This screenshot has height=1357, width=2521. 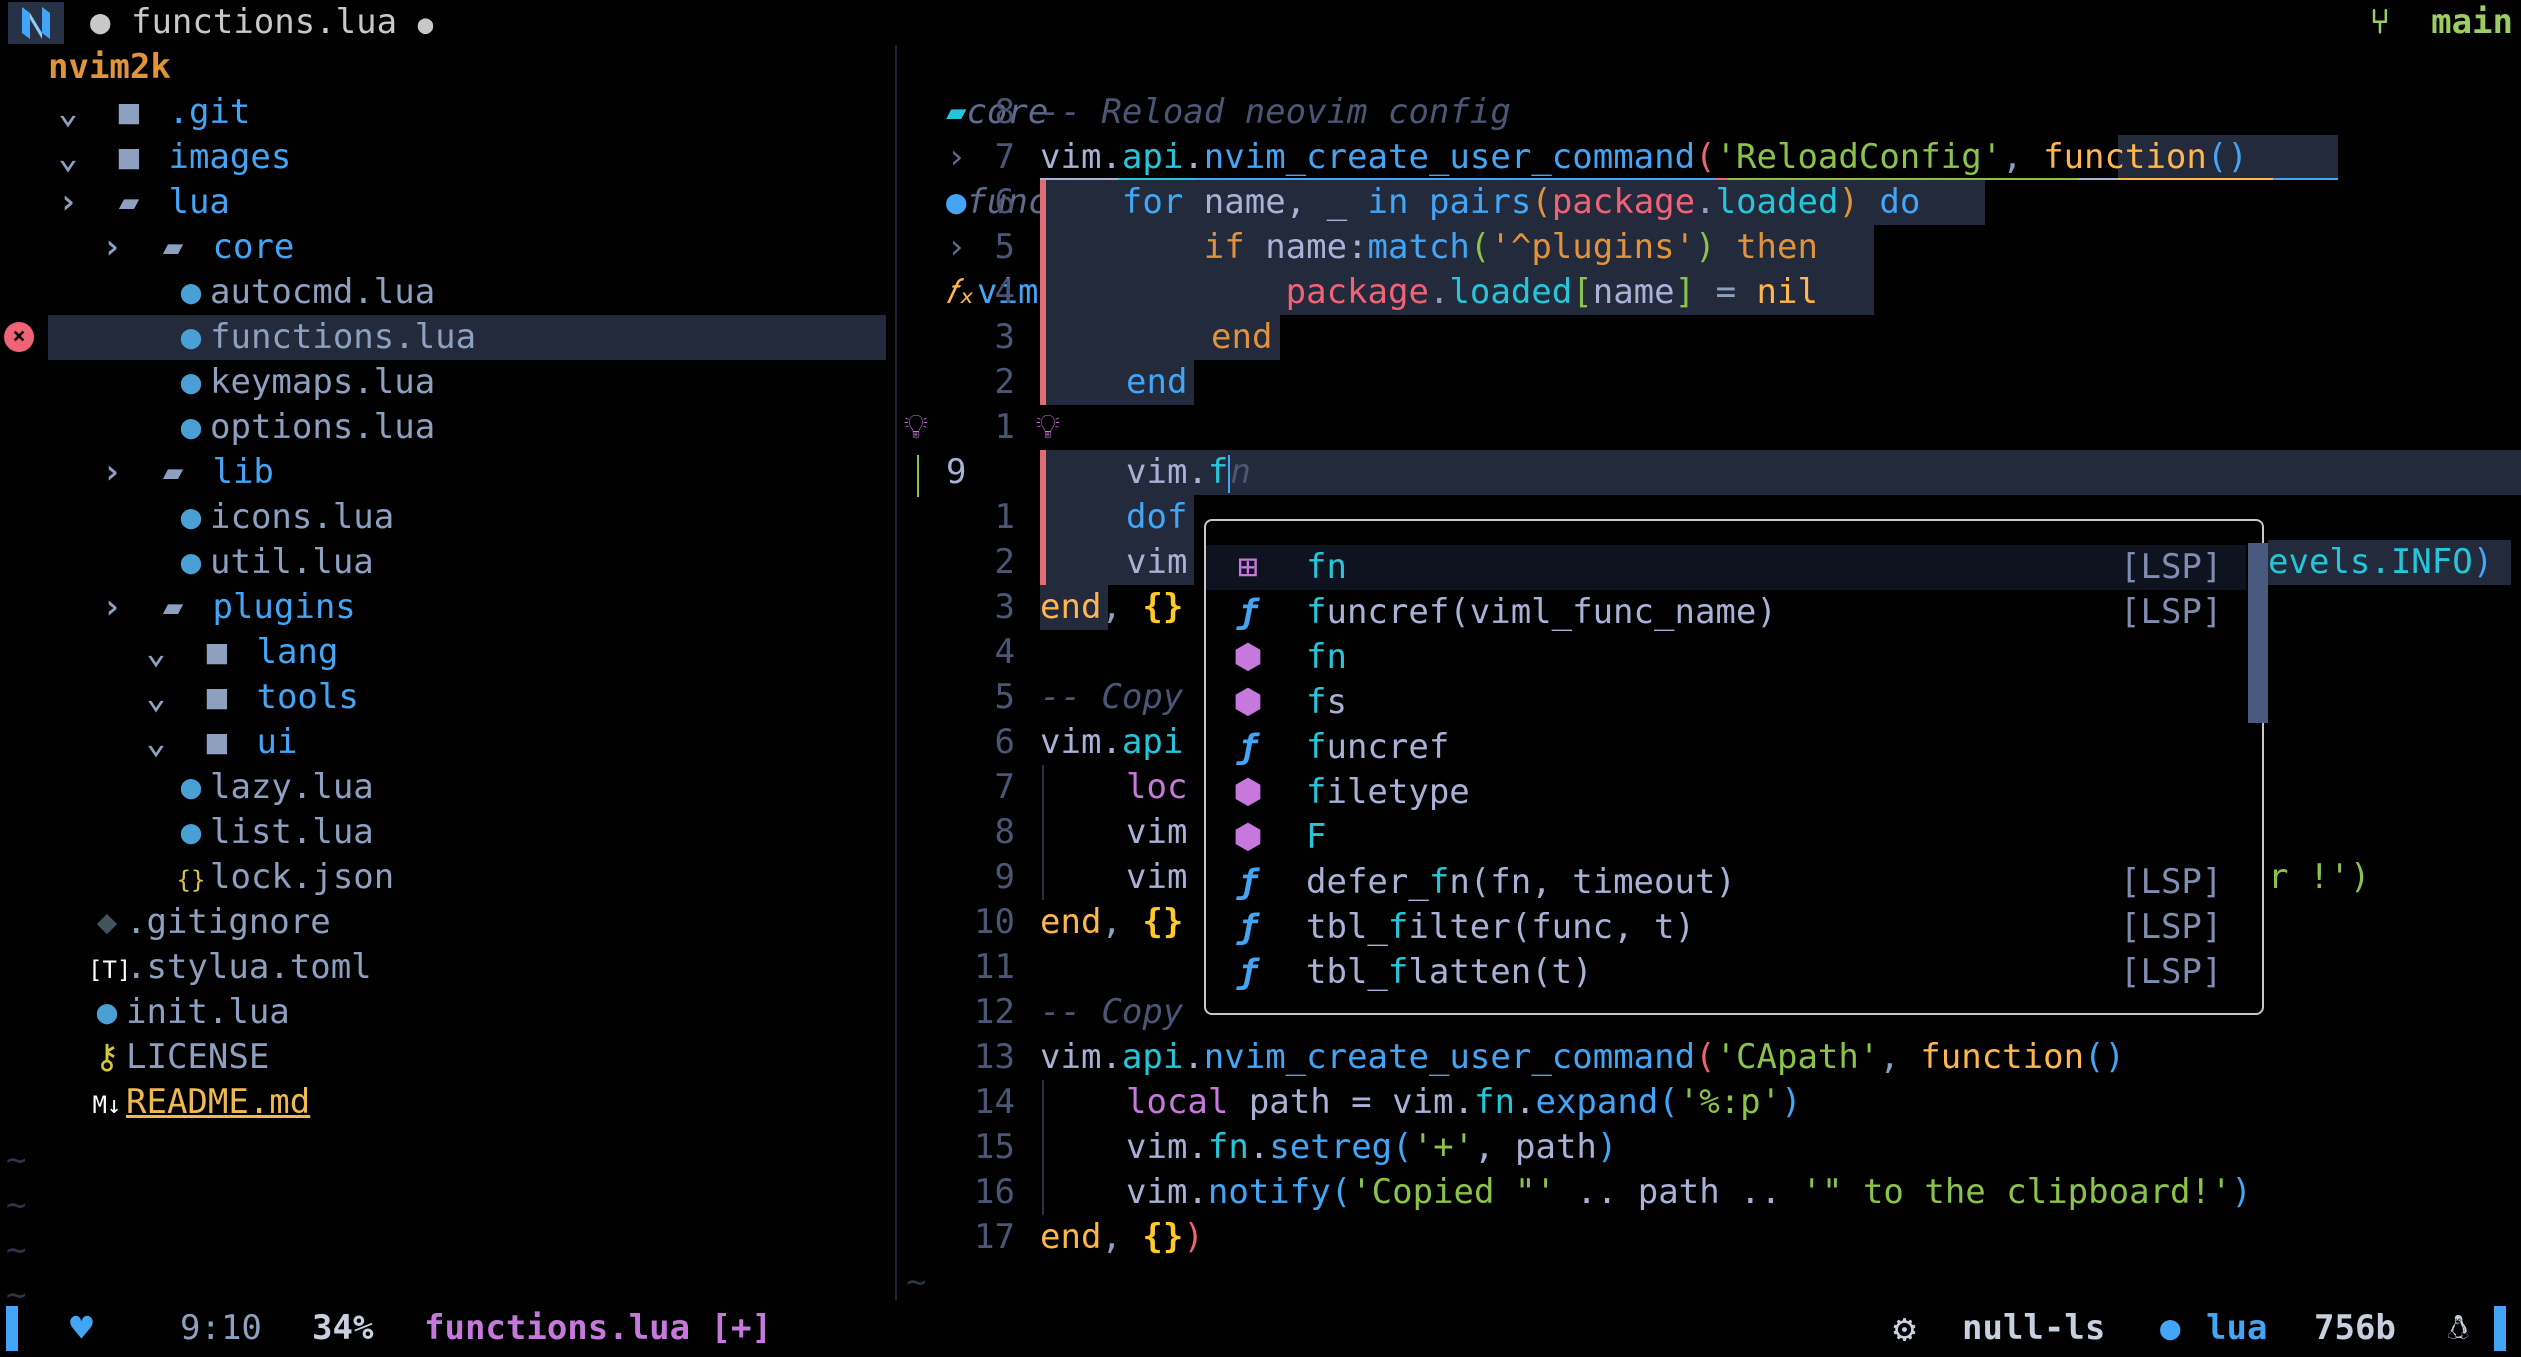 I want to click on code-line: loc, so click(x=1157, y=787).